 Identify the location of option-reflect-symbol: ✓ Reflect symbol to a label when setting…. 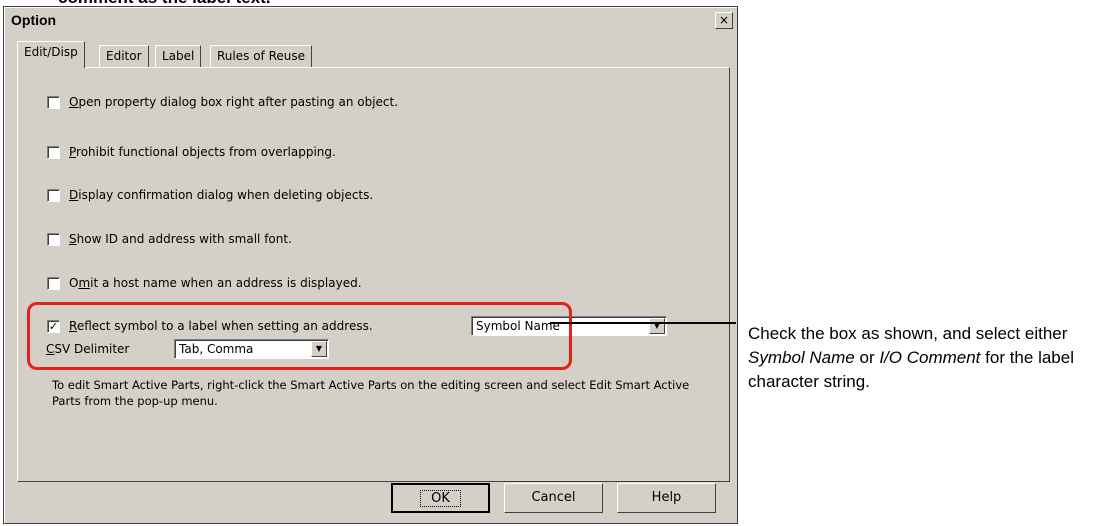
(210, 326).